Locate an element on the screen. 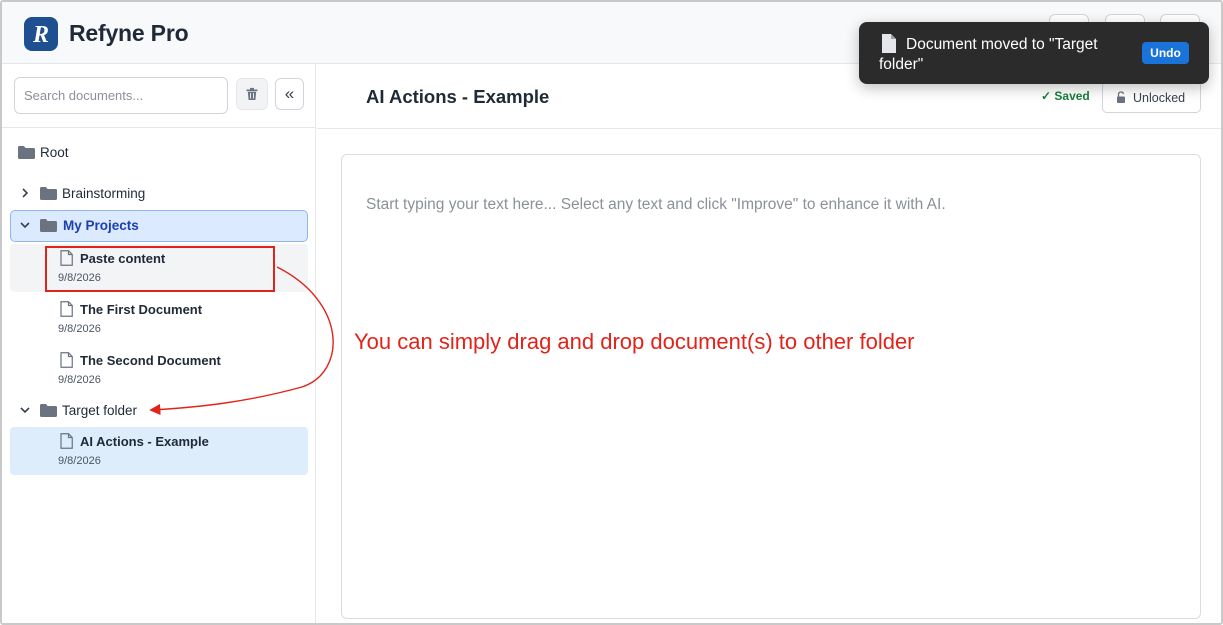 Image resolution: width=1223 pixels, height=625 pixels. trash-icon is located at coordinates (252, 93).